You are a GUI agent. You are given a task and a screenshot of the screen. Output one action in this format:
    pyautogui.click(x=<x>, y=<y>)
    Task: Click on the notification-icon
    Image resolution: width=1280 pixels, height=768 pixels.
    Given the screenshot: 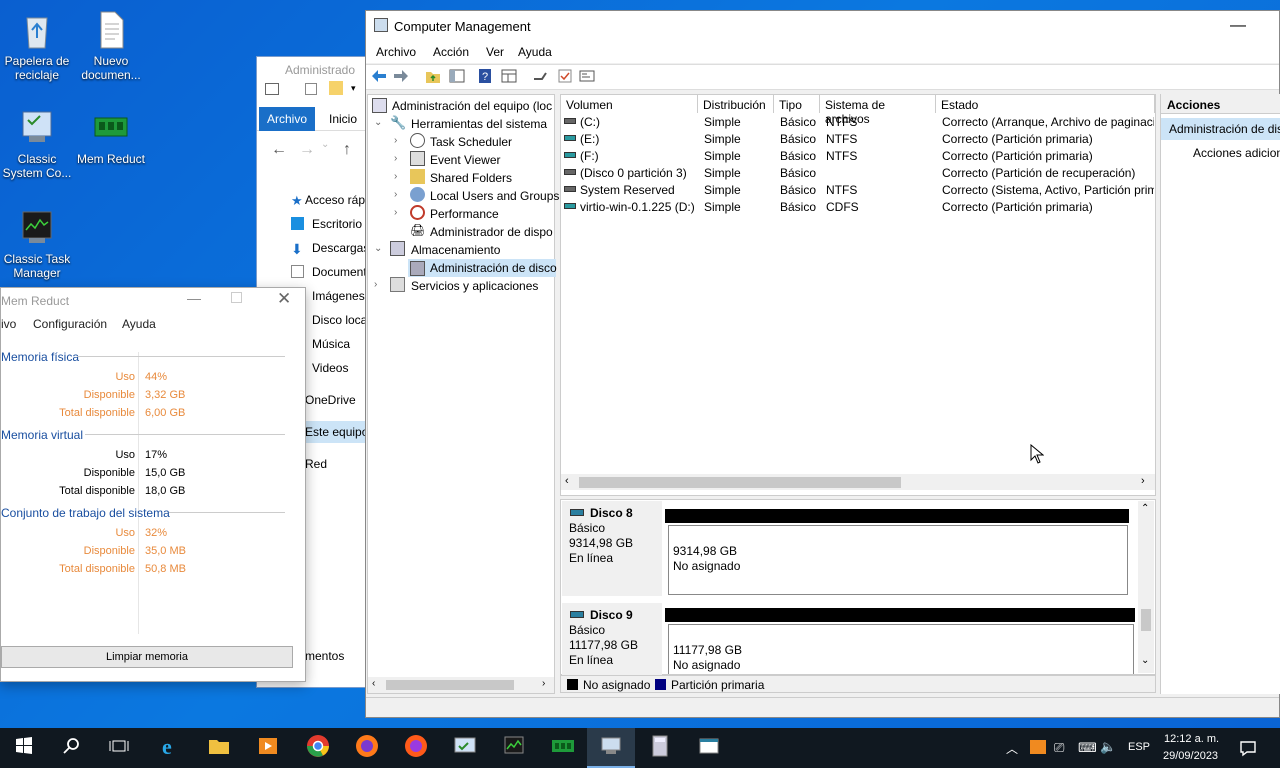 What is the action you would take?
    pyautogui.click(x=1248, y=748)
    